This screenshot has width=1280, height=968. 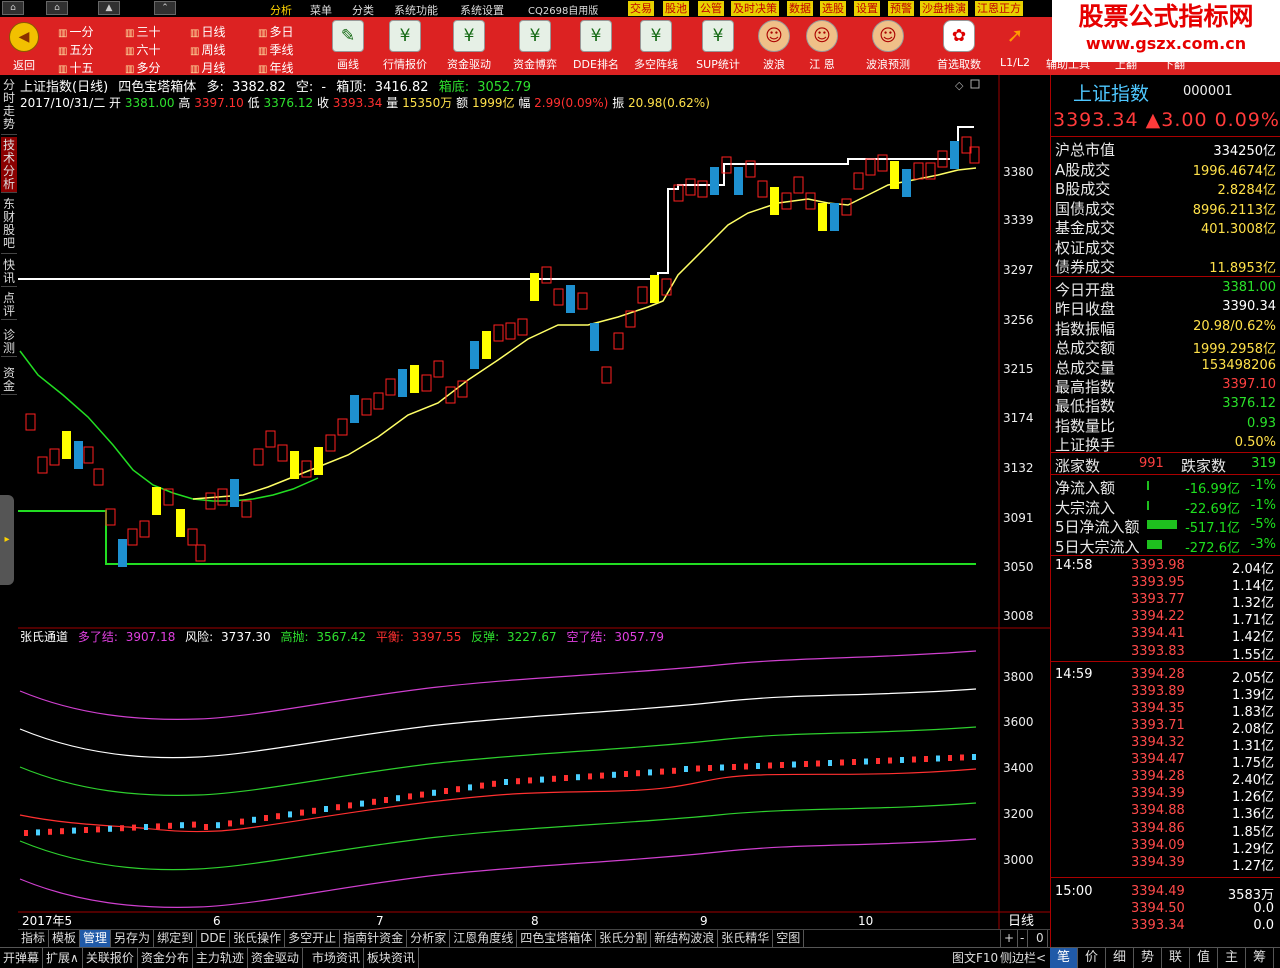 What do you see at coordinates (676, 8) in the screenshot?
I see `quick-stock-pool: 股池` at bounding box center [676, 8].